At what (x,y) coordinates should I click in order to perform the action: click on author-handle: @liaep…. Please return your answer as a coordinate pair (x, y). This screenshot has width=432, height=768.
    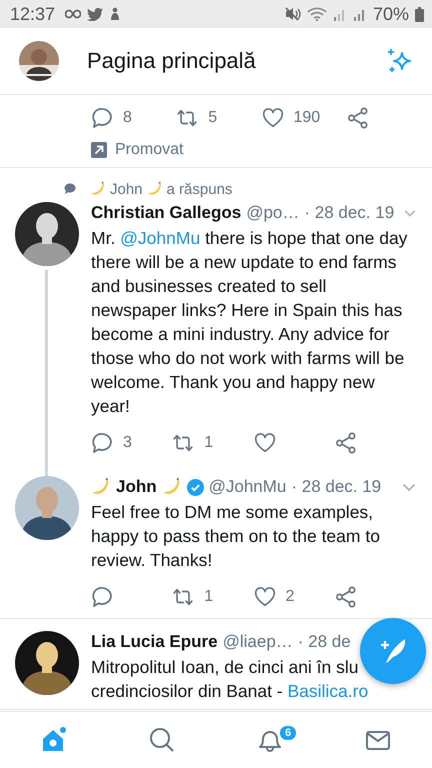
    Looking at the image, I should click on (257, 642).